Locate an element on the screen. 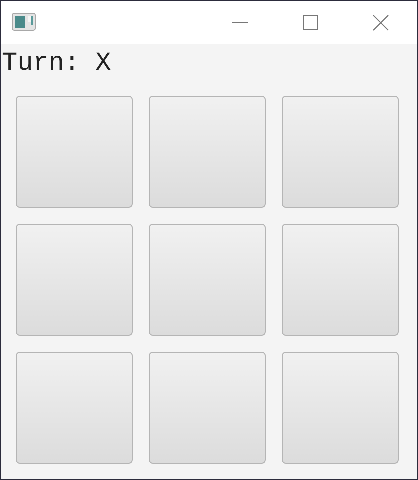 The height and width of the screenshot is (480, 418). maximize-icon is located at coordinates (310, 22).